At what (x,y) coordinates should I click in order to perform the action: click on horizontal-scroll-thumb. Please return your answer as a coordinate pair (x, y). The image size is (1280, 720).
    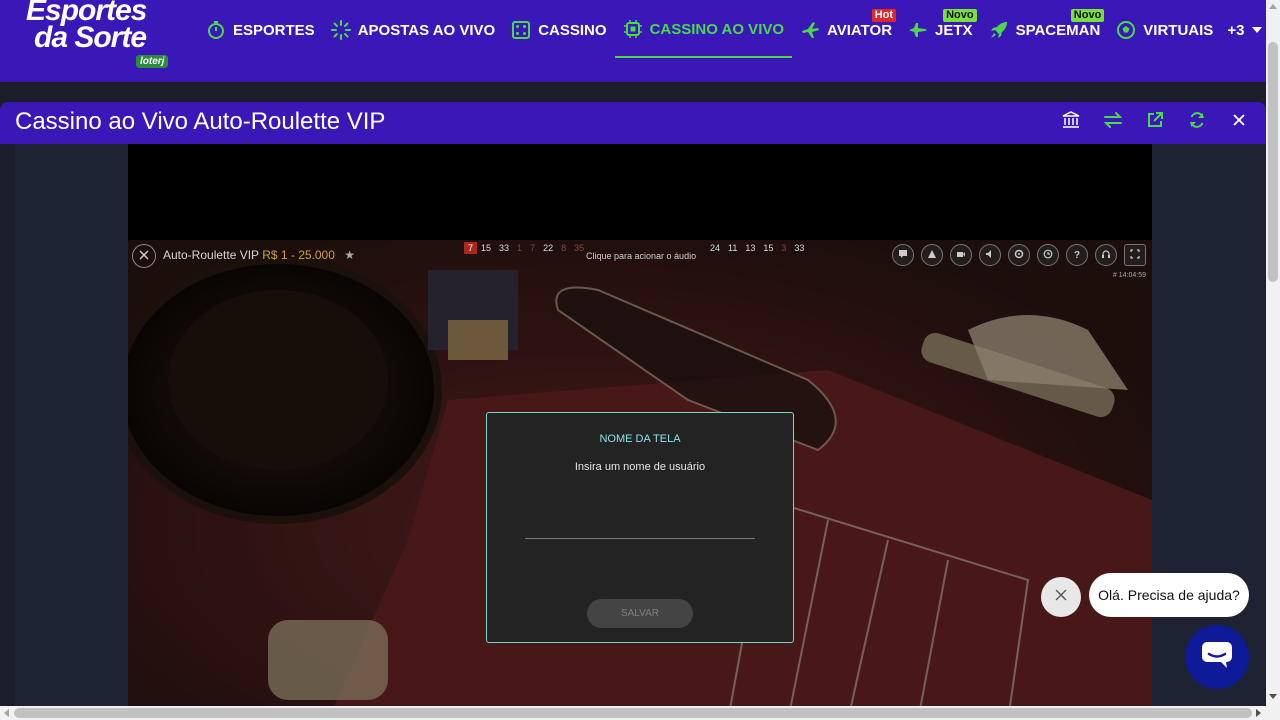
    Looking at the image, I should click on (633, 713).